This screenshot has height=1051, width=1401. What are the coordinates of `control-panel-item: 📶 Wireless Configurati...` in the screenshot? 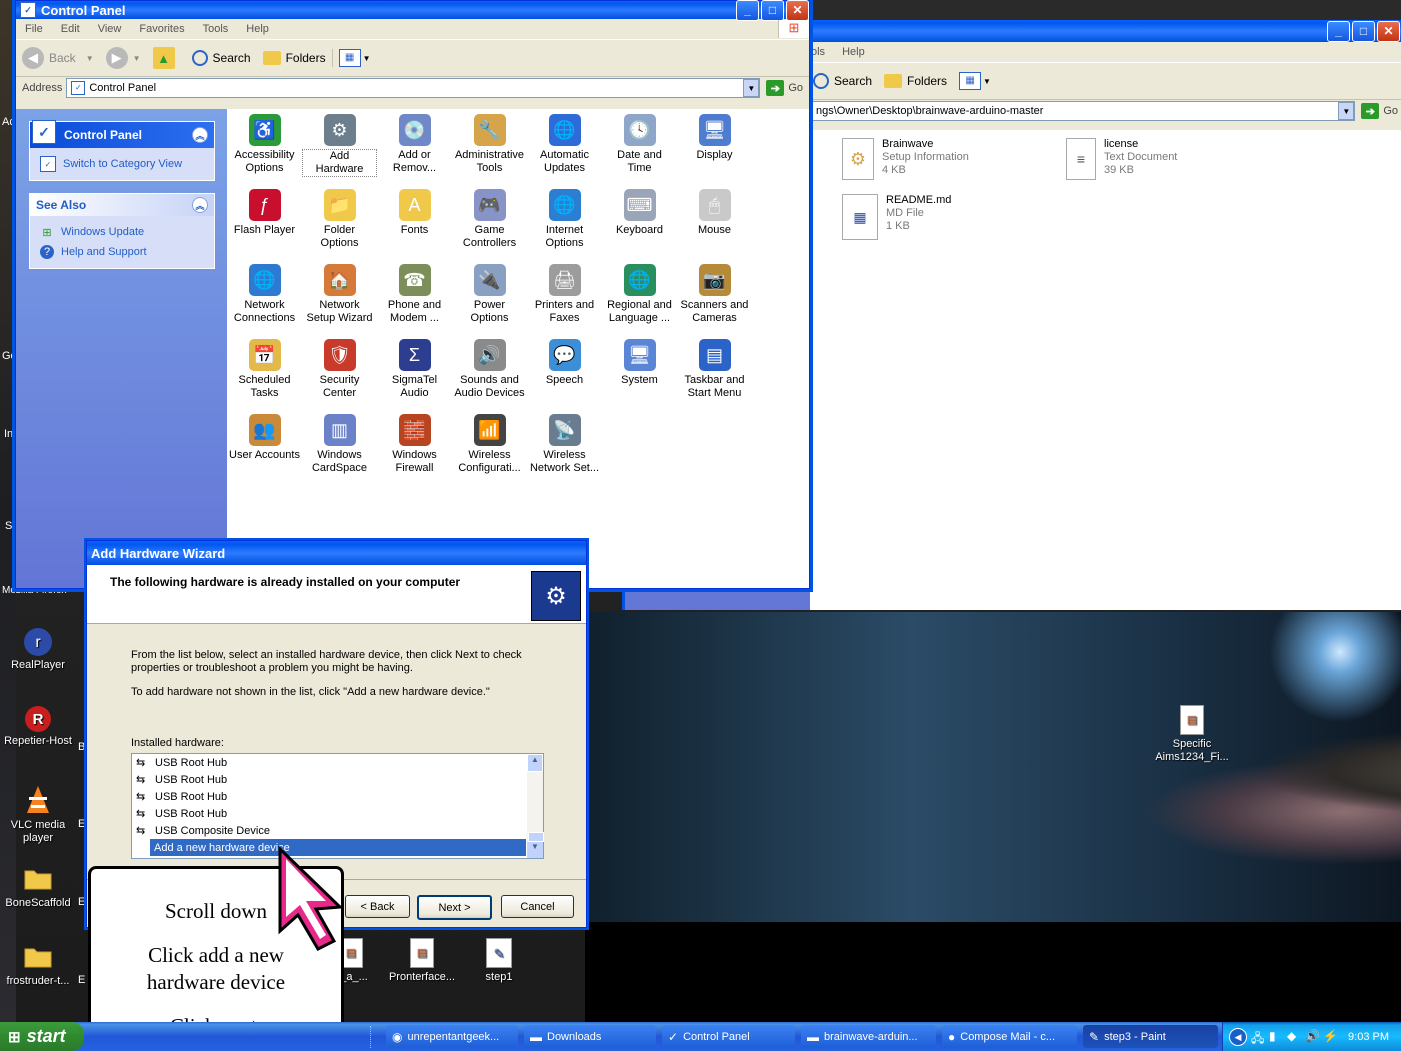 It's located at (489, 446).